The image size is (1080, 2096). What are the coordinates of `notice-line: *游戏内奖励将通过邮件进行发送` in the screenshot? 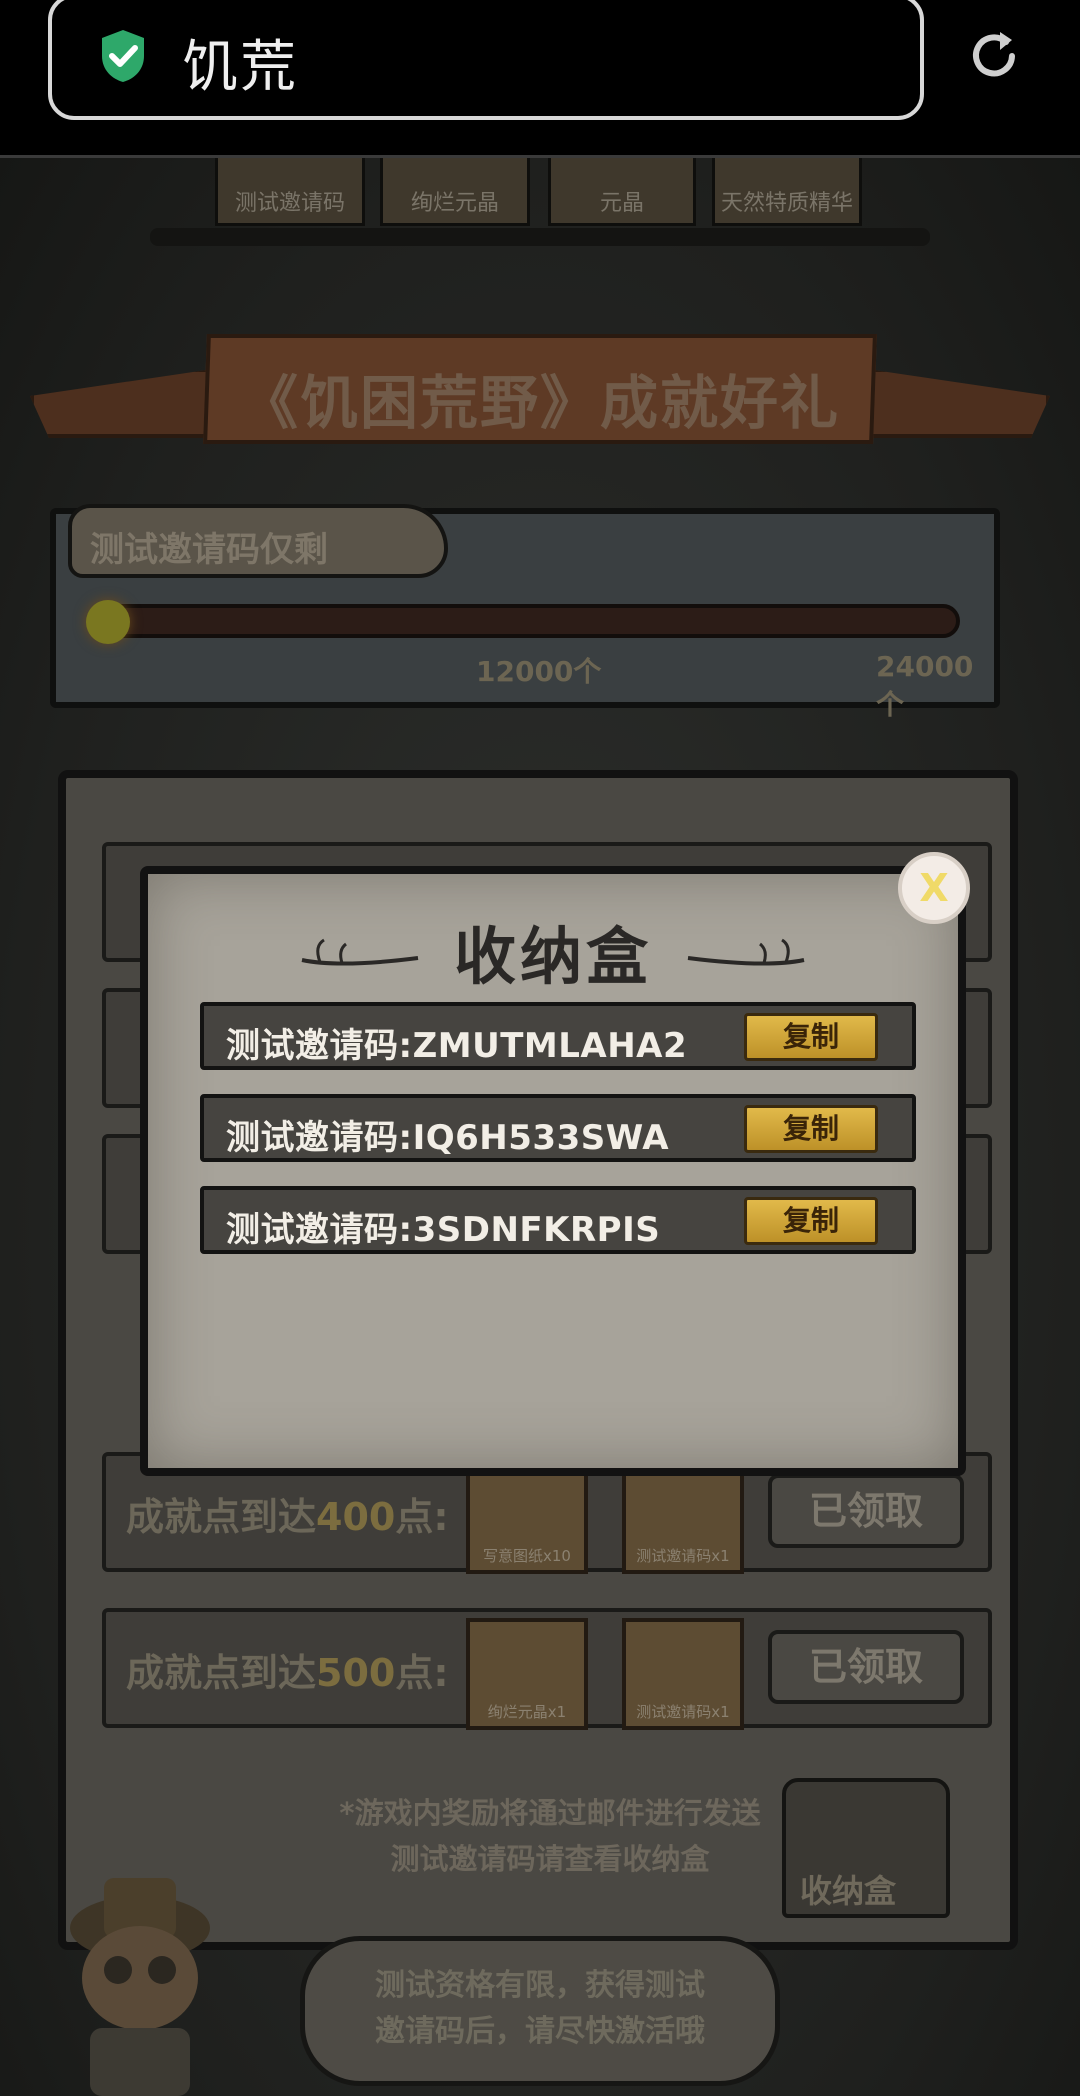 It's located at (550, 1813).